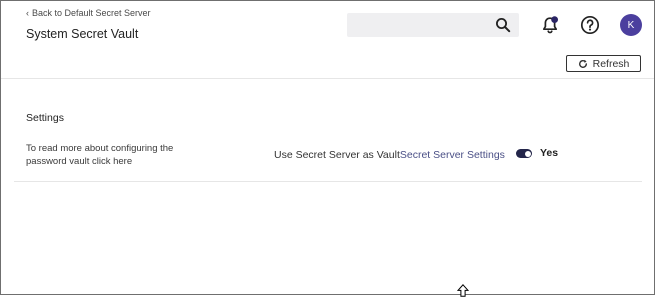 The image size is (655, 297). Describe the element at coordinates (549, 153) in the screenshot. I see `toggle-value-label: Yes` at that location.